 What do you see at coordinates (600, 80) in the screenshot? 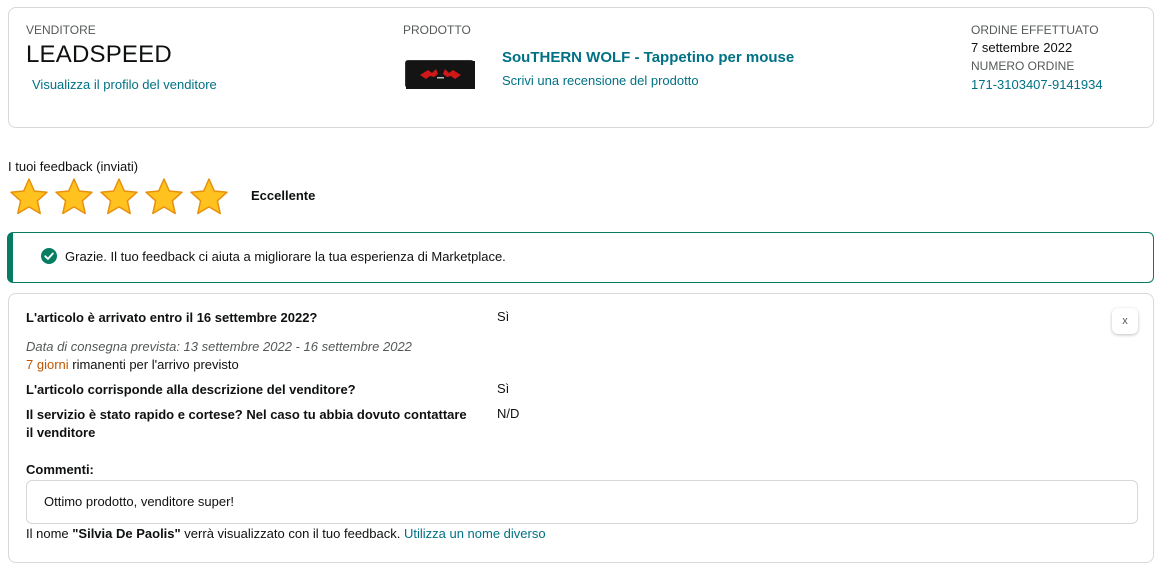
I see `write-review-link: Scrivi una recensione del prodotto` at bounding box center [600, 80].